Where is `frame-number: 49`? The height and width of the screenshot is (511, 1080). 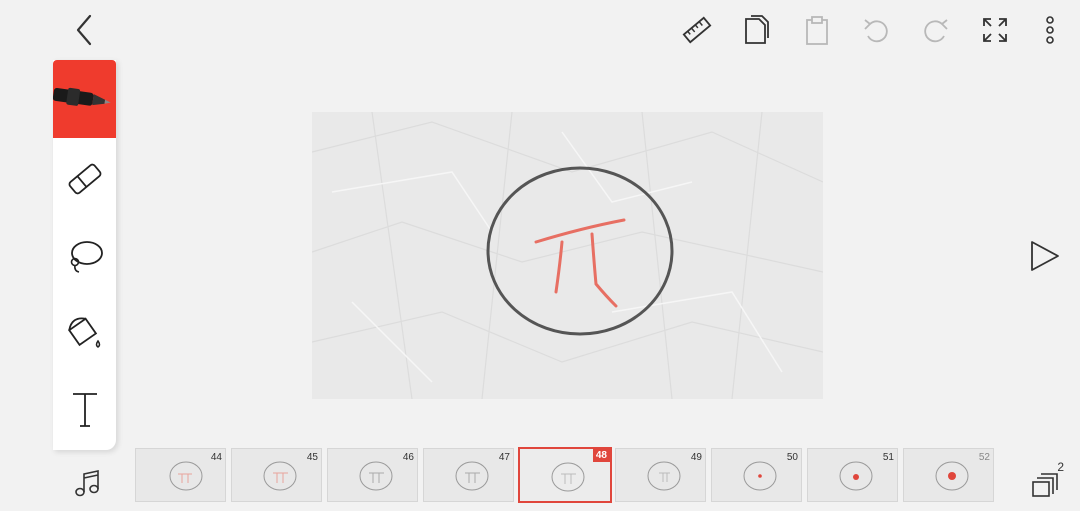
frame-number: 49 is located at coordinates (696, 457).